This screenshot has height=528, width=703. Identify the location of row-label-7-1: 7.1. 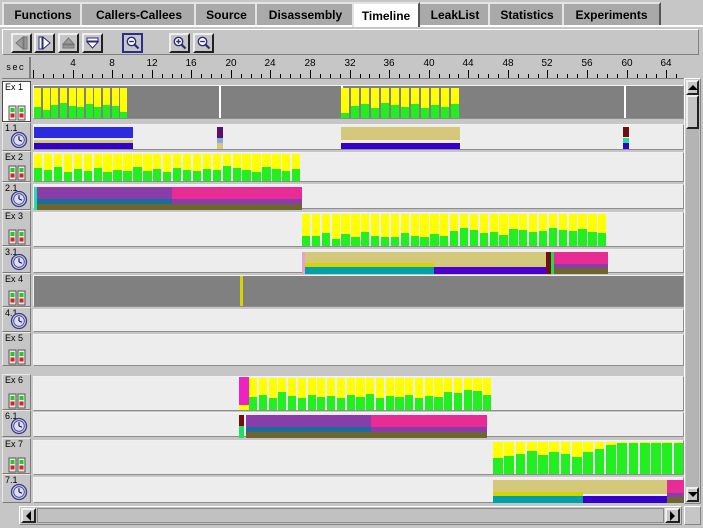
(16, 488).